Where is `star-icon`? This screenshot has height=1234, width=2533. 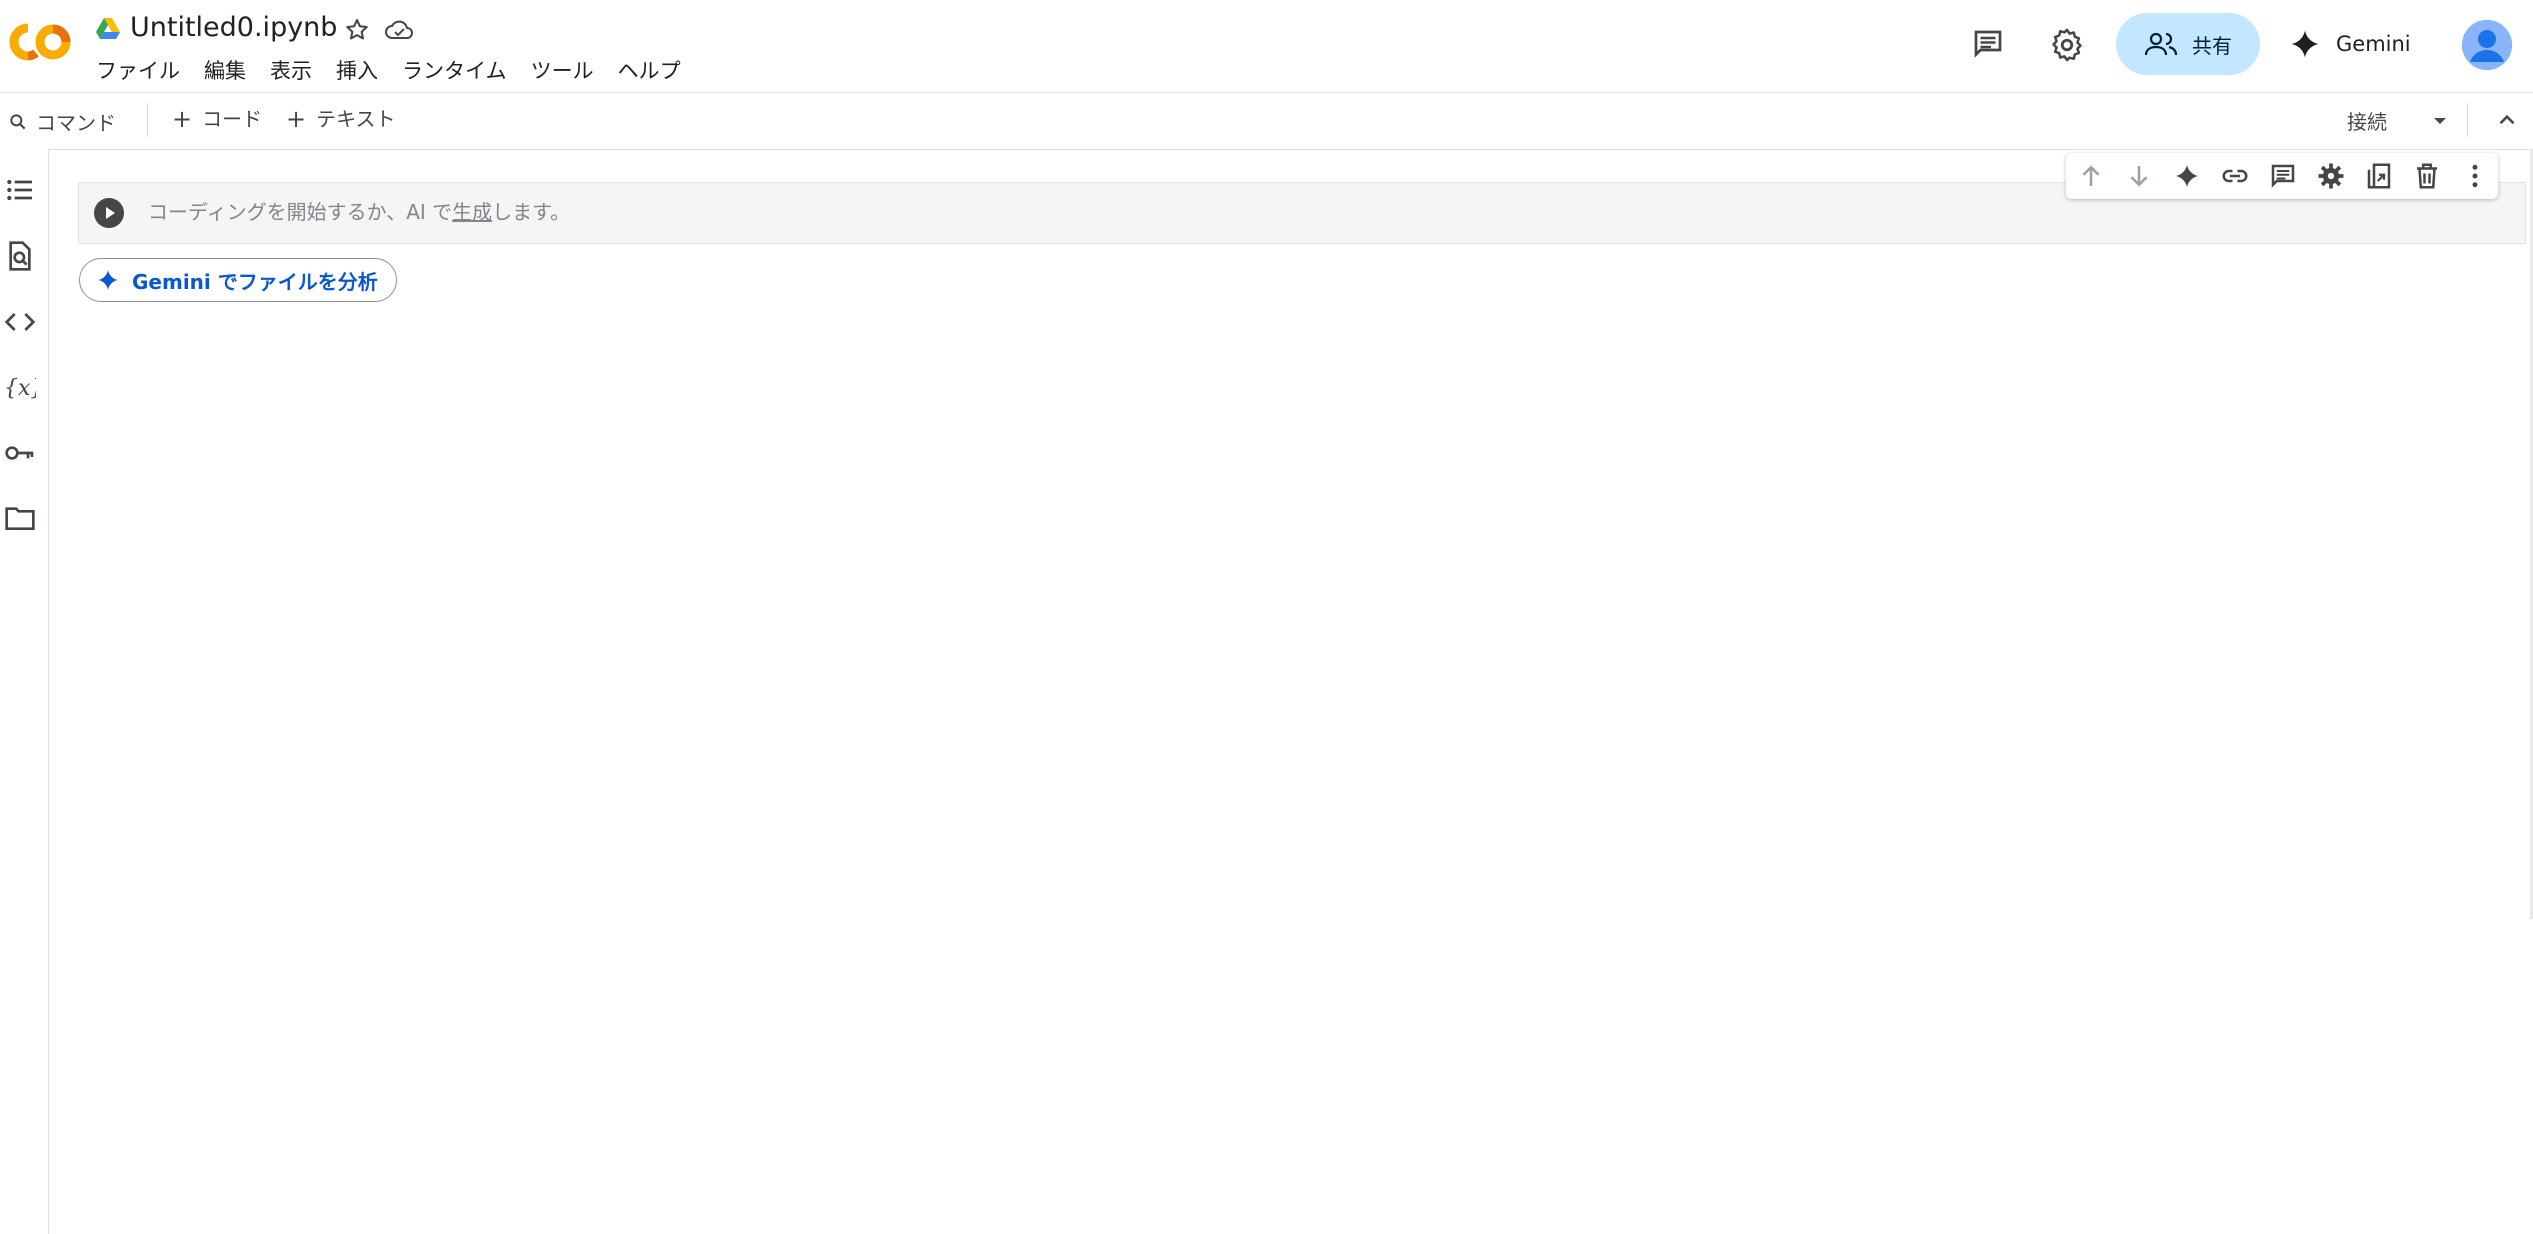
star-icon is located at coordinates (357, 30).